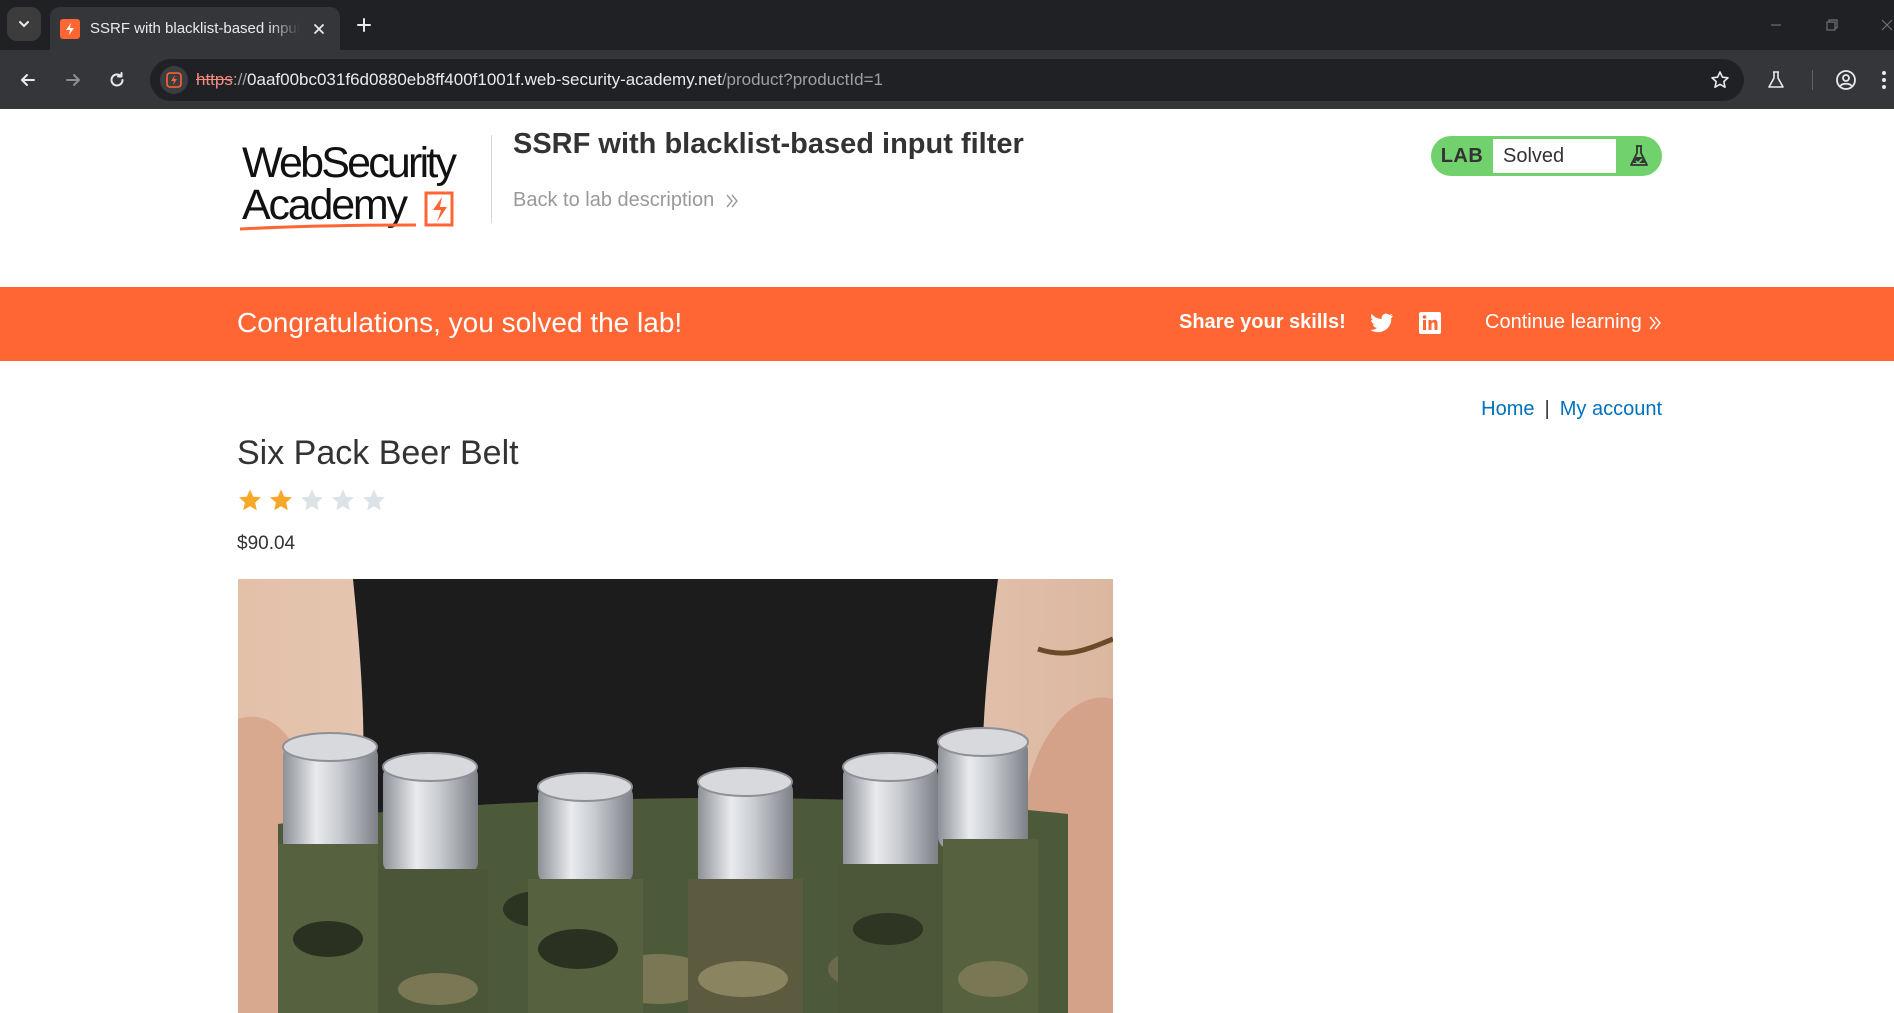 The height and width of the screenshot is (1013, 1894). I want to click on kebab-menu-icon, so click(1884, 80).